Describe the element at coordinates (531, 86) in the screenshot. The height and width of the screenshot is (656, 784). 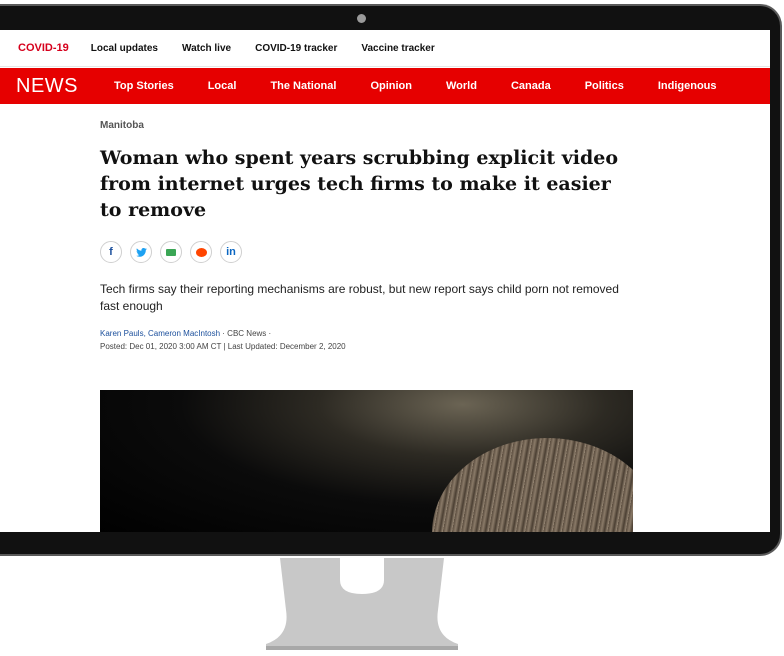
I see `nav-item-canada: Canada` at that location.